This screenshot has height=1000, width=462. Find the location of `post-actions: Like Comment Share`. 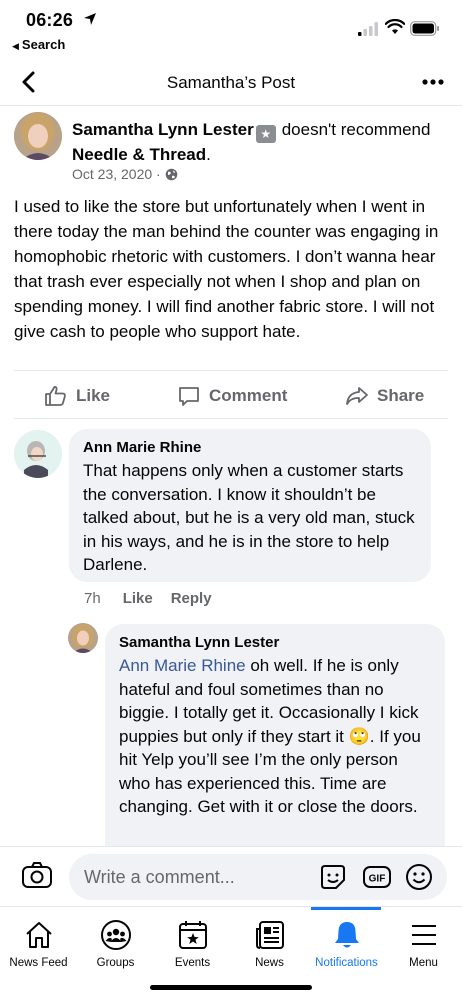

post-actions: Like Comment Share is located at coordinates (231, 397).